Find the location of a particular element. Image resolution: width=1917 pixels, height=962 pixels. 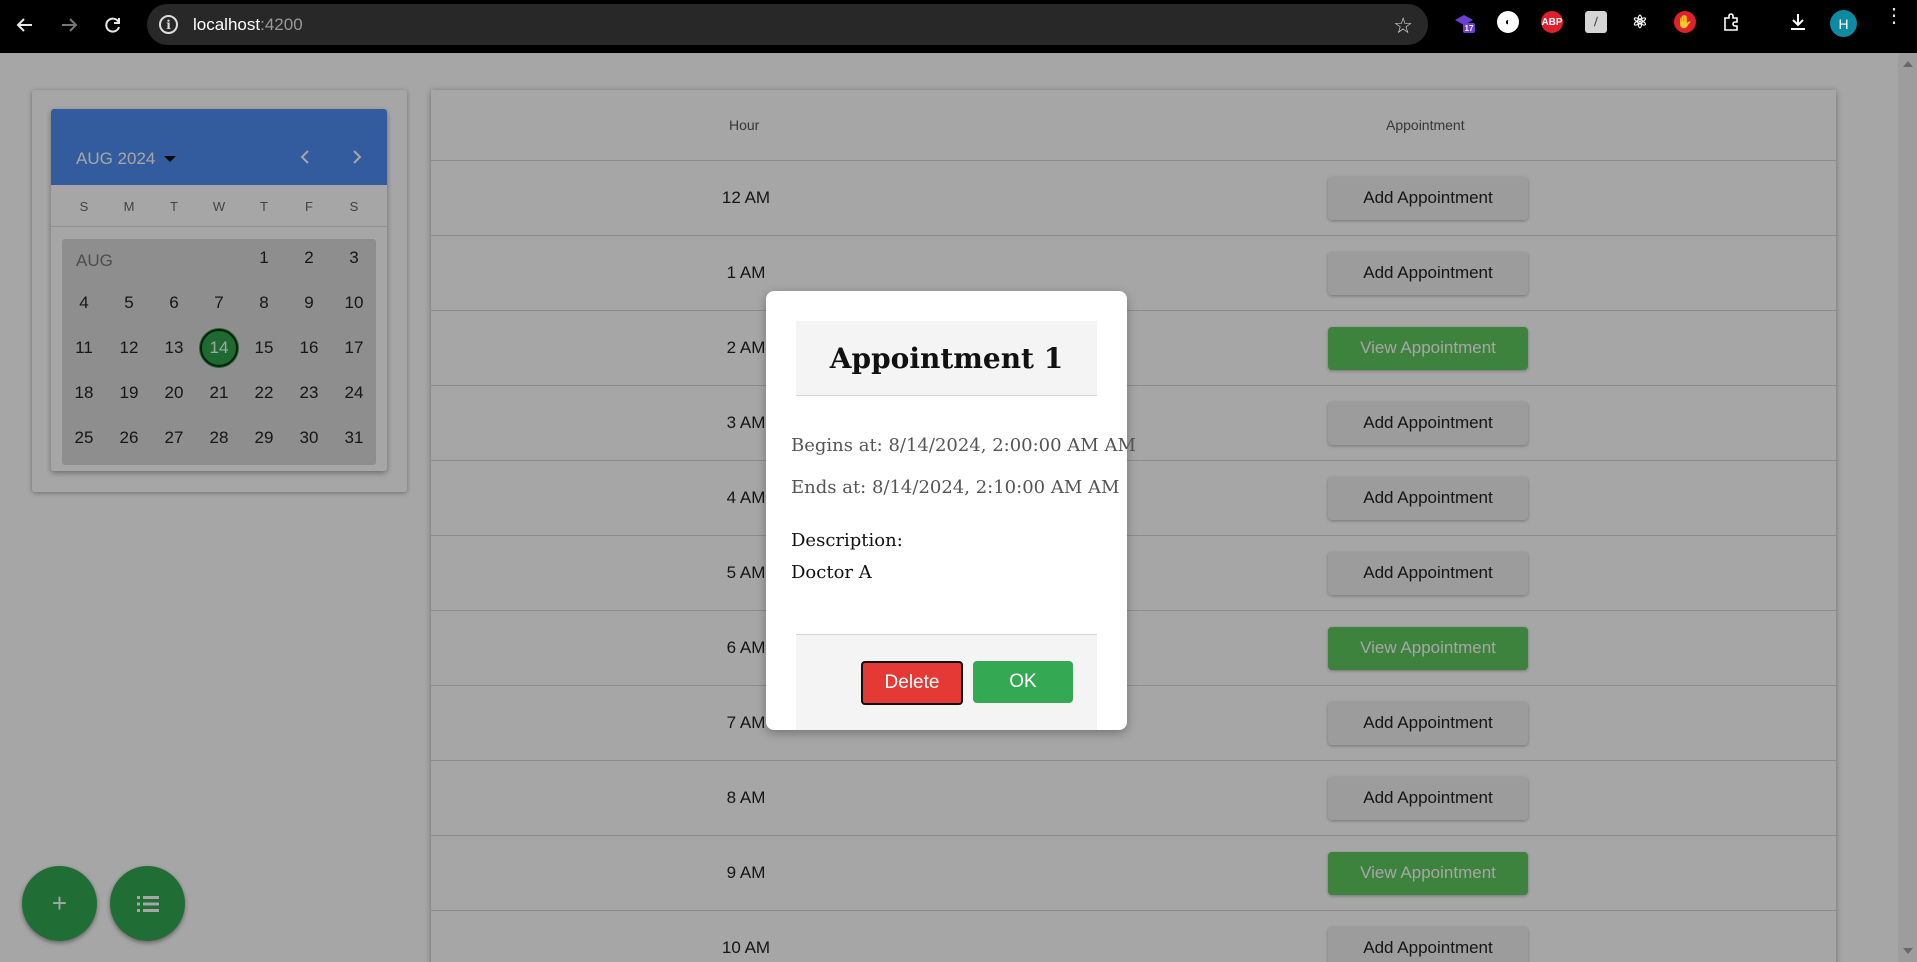

extension-hand-icon: ✋ is located at coordinates (1685, 22).